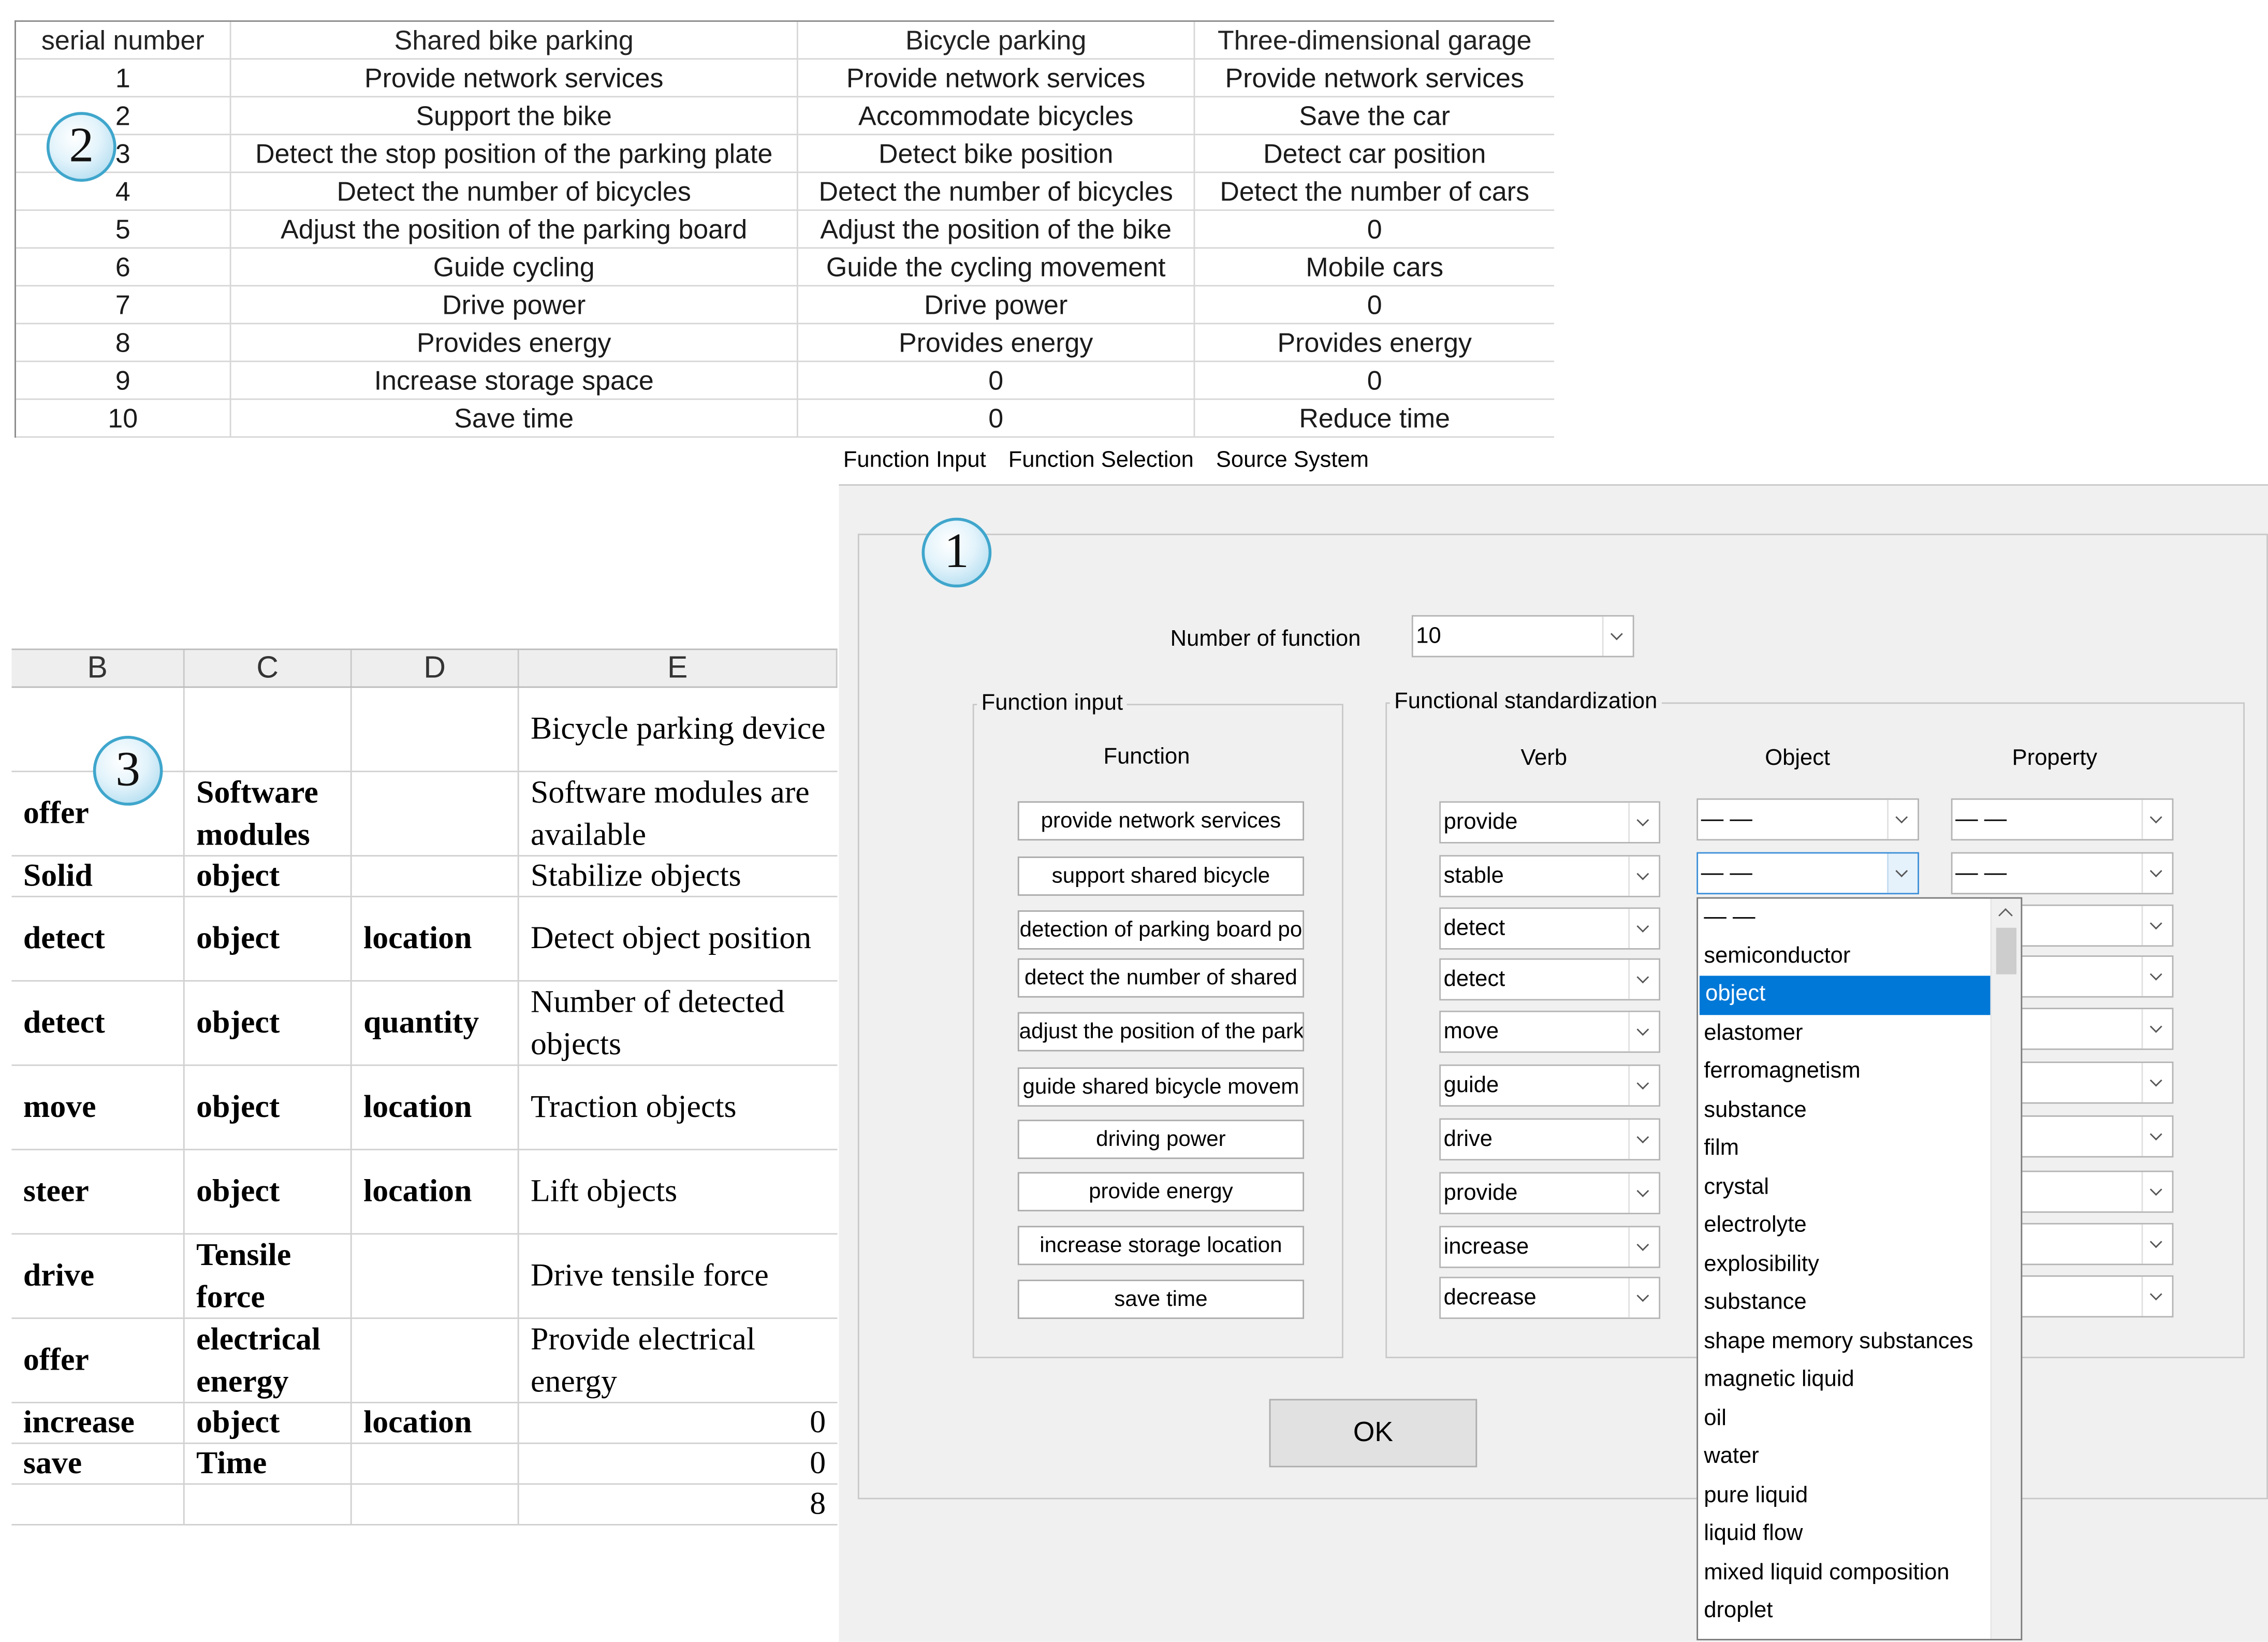  I want to click on column-header-b: B, so click(98, 669).